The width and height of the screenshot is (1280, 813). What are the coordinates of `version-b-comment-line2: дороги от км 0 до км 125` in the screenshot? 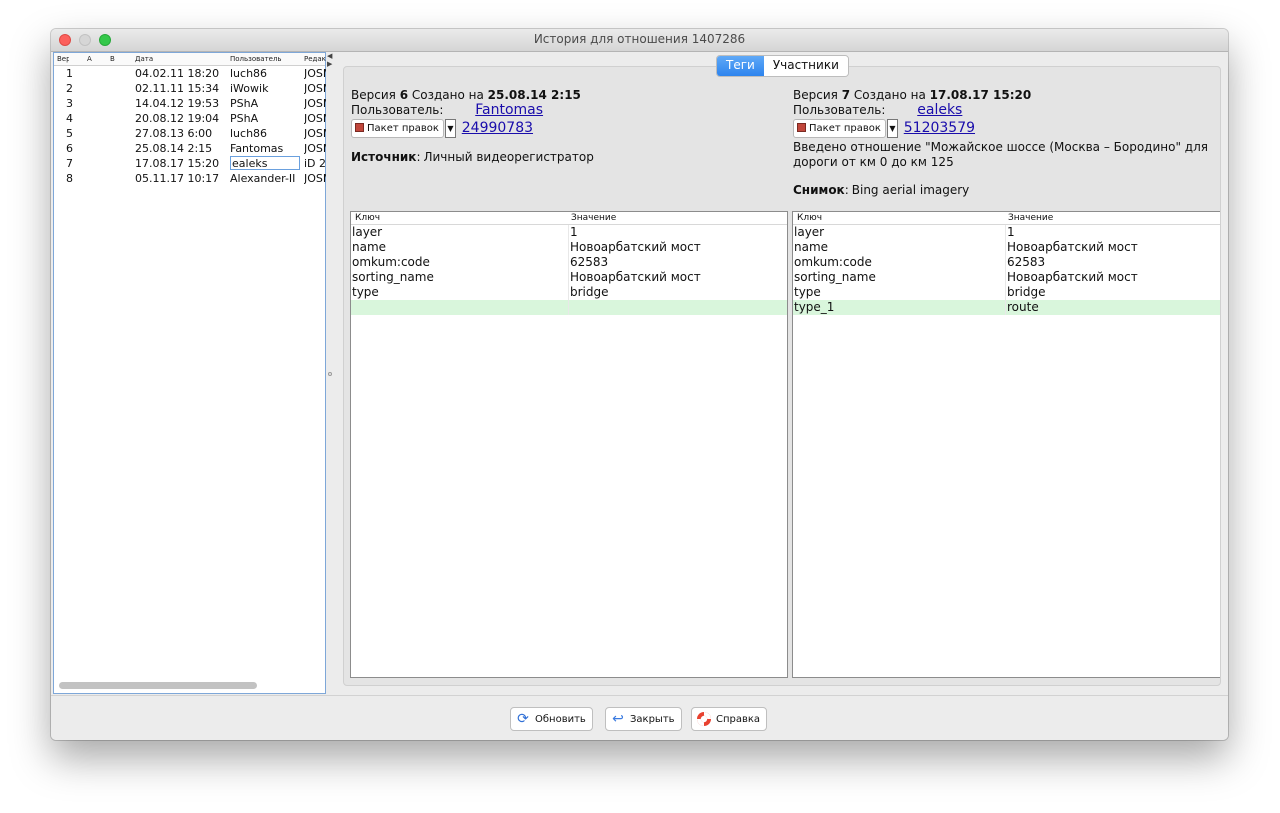 It's located at (873, 162).